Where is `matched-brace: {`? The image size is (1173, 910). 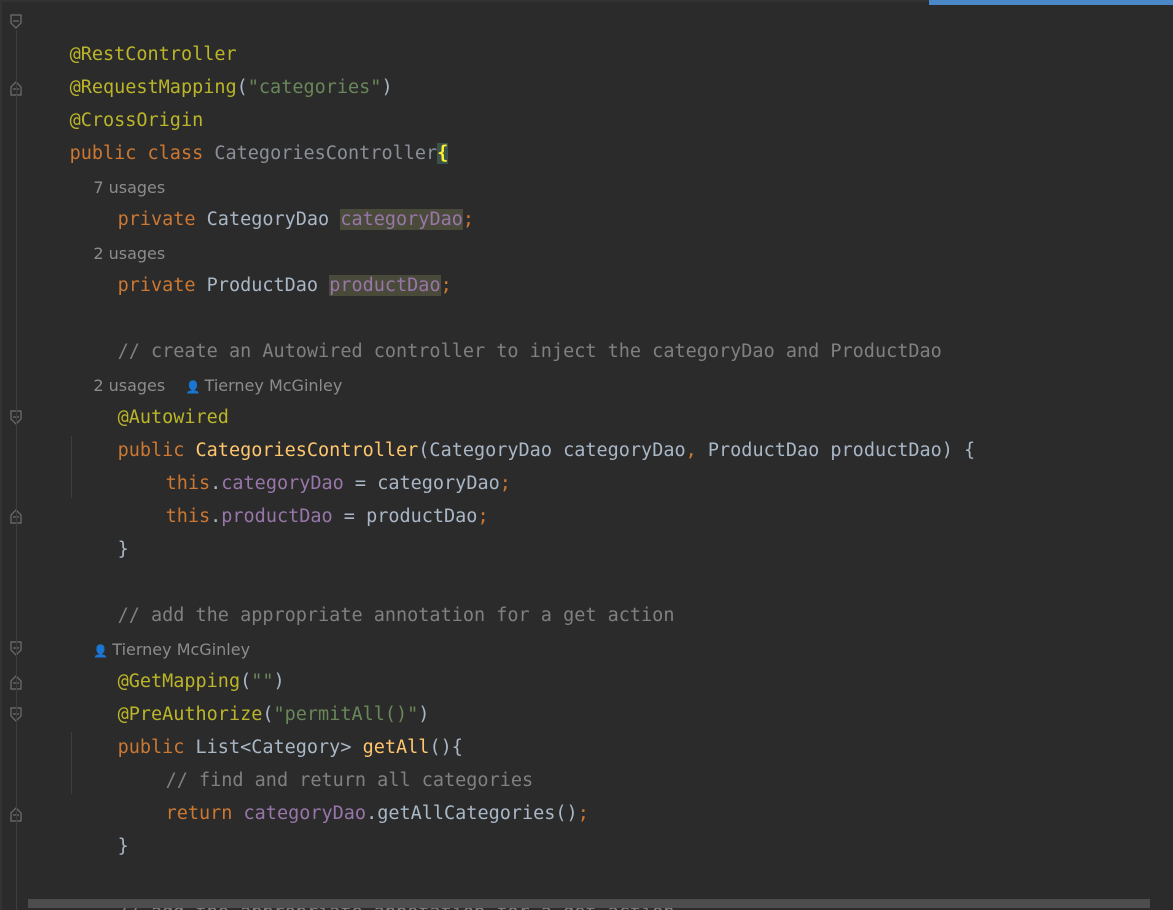
matched-brace: { is located at coordinates (443, 153).